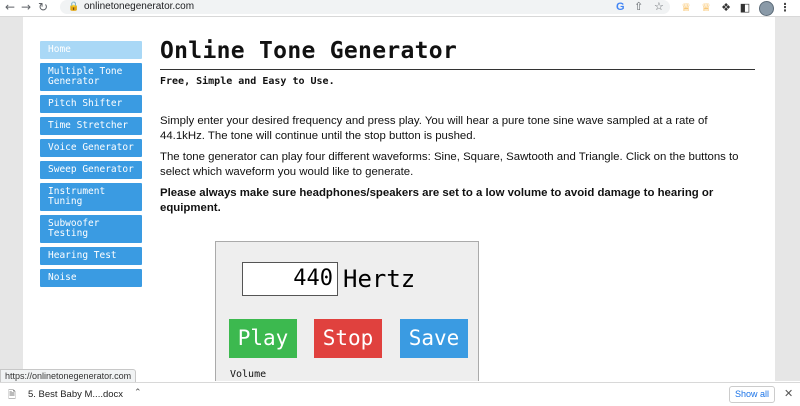 The height and width of the screenshot is (406, 800). What do you see at coordinates (263, 338) in the screenshot?
I see `play-button: Play` at bounding box center [263, 338].